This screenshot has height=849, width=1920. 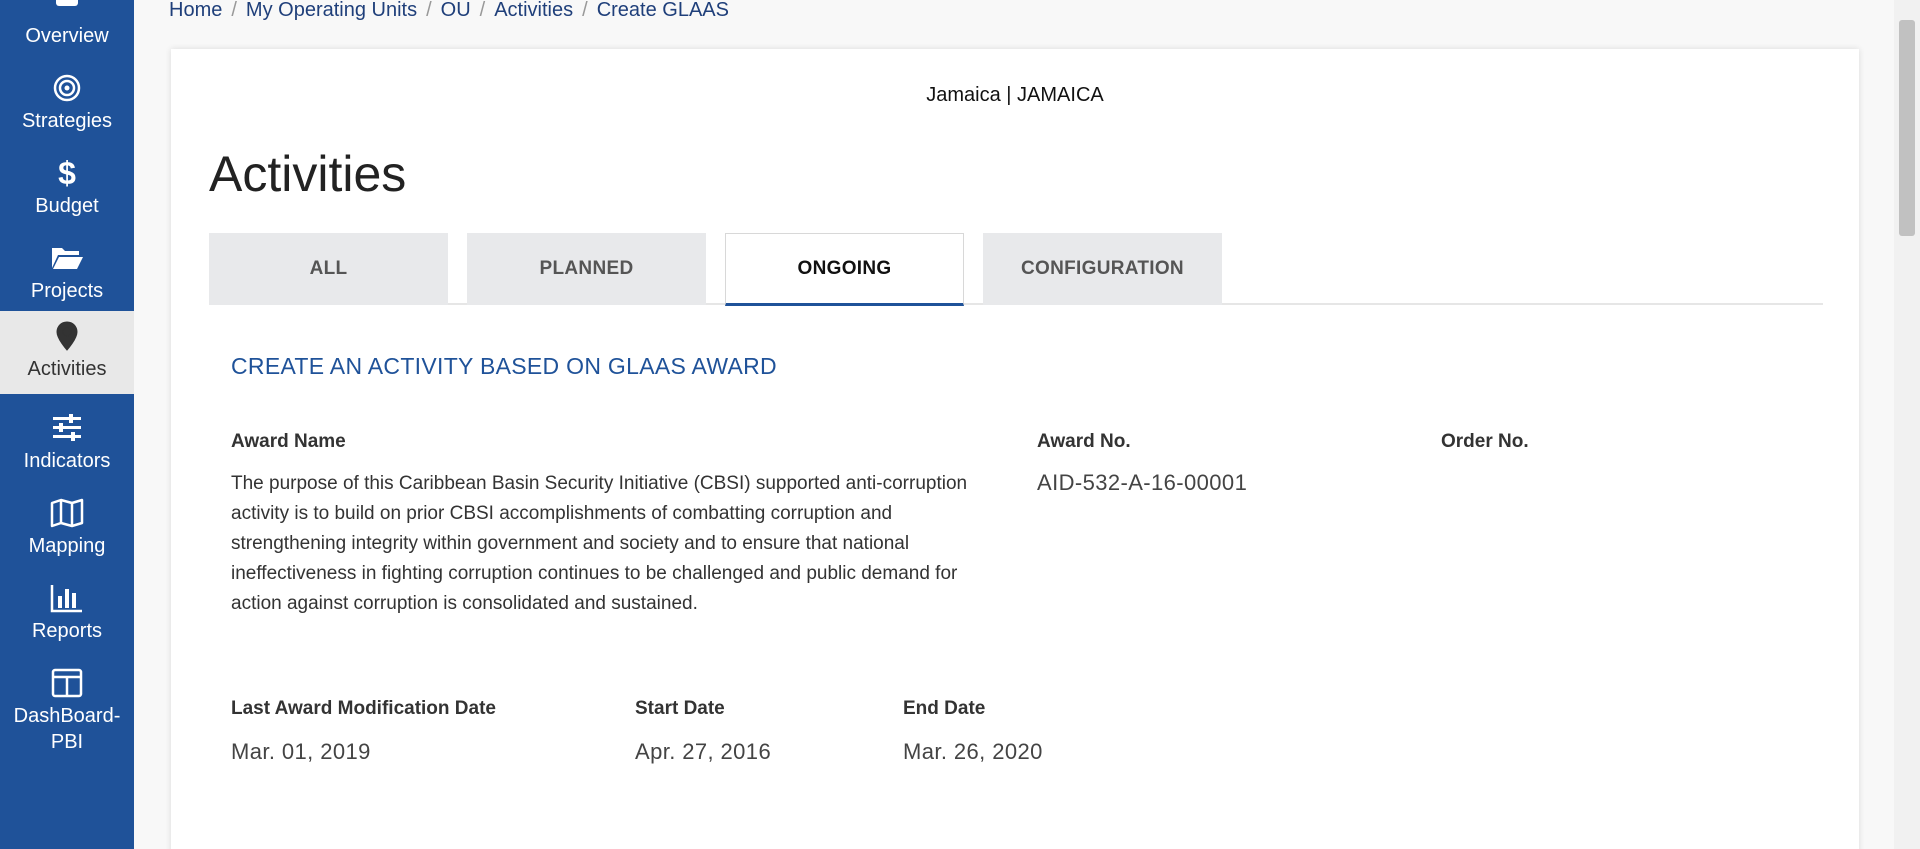 What do you see at coordinates (67, 369) in the screenshot?
I see `sidebar-item-label: Activities` at bounding box center [67, 369].